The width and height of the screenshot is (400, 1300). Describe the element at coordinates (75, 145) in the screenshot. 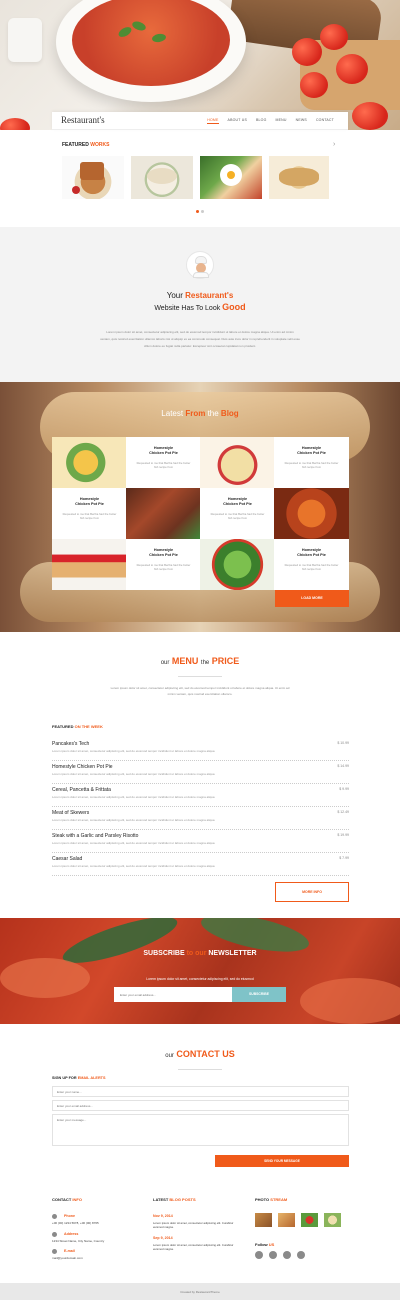

I see `featured-heading-a: FEATURED` at that location.